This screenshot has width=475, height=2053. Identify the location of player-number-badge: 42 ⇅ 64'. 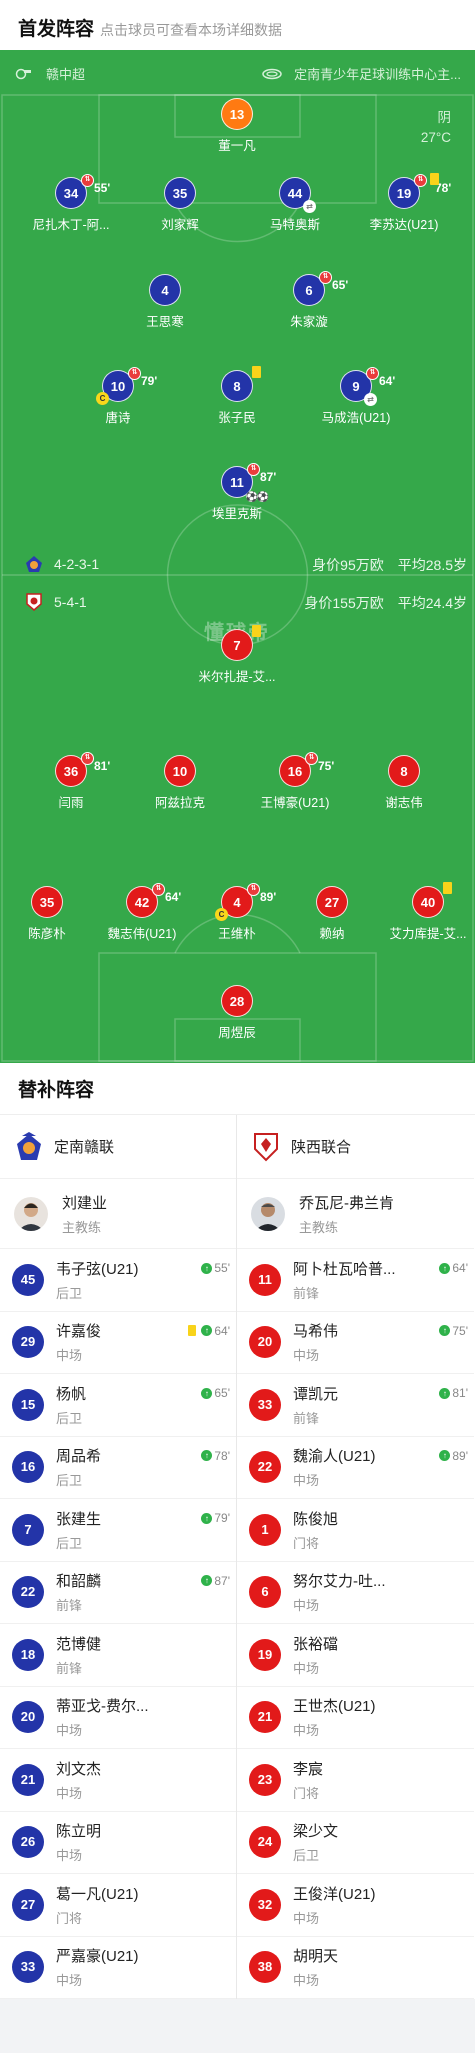
(153, 900).